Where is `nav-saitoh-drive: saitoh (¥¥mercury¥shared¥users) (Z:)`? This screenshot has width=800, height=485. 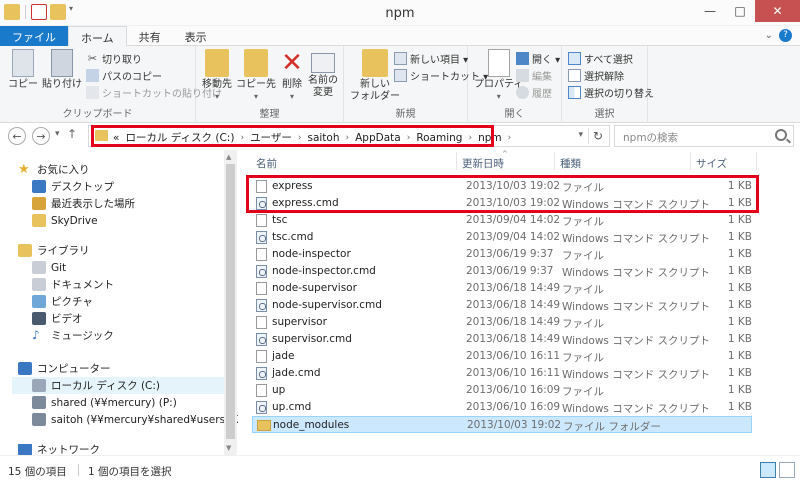
nav-saitoh-drive: saitoh (¥¥mercury¥shared¥users) (Z:) is located at coordinates (141, 419).